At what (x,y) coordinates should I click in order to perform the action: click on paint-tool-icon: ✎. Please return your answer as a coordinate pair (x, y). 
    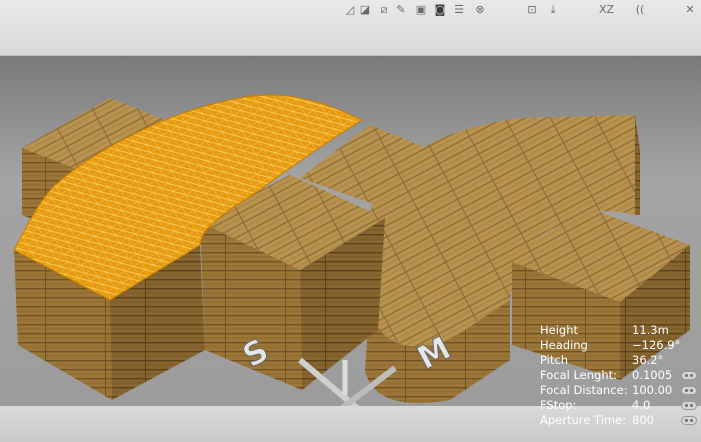
    Looking at the image, I should click on (401, 10).